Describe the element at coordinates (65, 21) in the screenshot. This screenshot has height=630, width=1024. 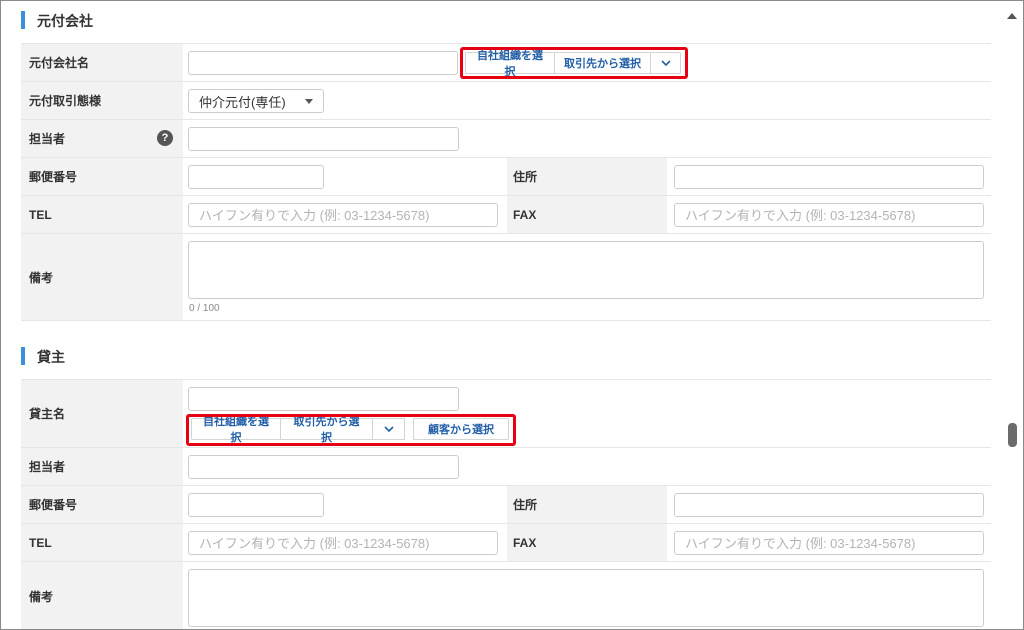
I see `section-title-motoduke: 元付会社` at that location.